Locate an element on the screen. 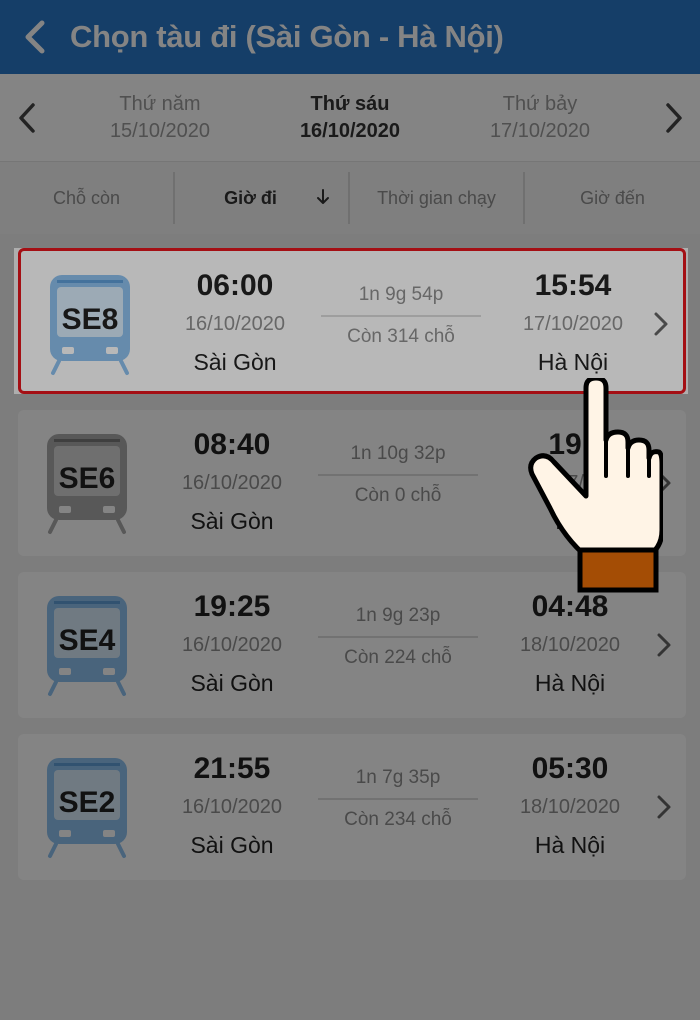 The width and height of the screenshot is (700, 1020). train-badge: SE2 is located at coordinates (87, 808).